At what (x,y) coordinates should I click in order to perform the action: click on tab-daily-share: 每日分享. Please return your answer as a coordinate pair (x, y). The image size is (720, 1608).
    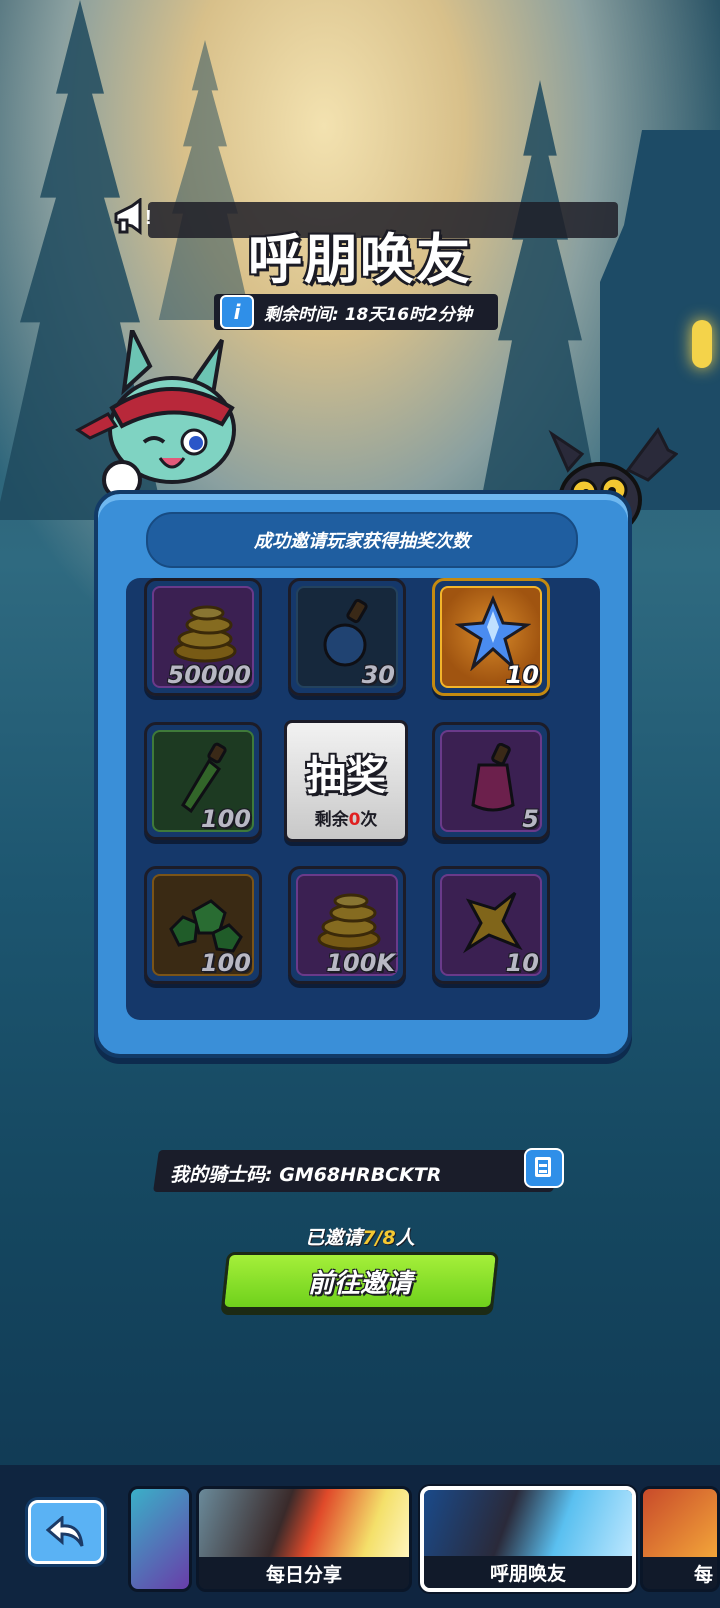
    Looking at the image, I should click on (304, 1539).